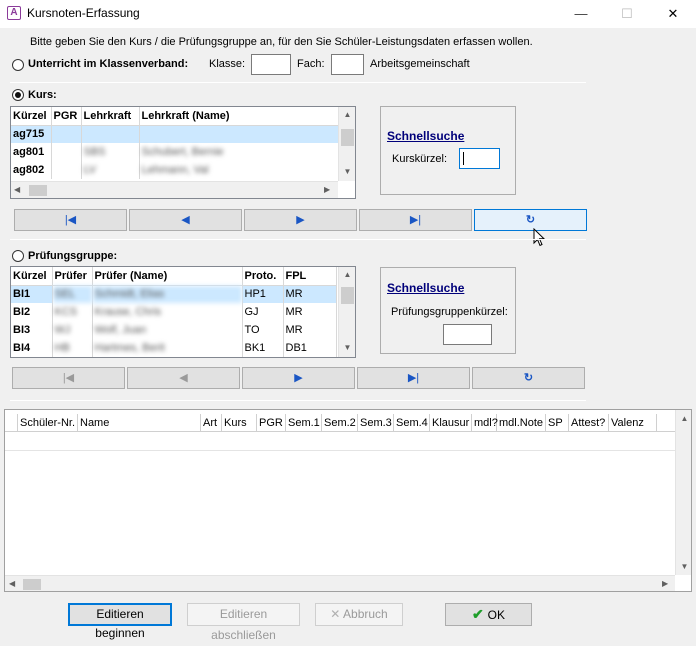  Describe the element at coordinates (340, 583) in the screenshot. I see `student-horizontal-scrollbar: ◀ ▶` at that location.